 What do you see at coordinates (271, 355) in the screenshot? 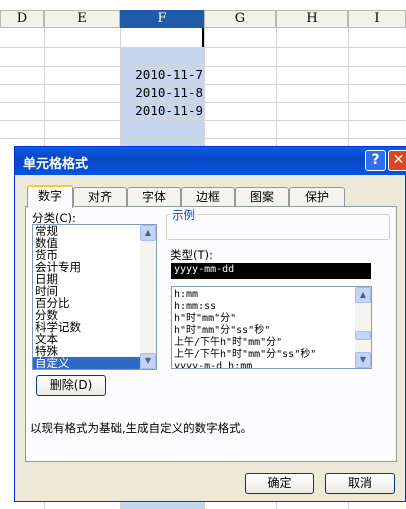
I see `type-item: 上午/下午h"时"mm"分"ss"秒"` at bounding box center [271, 355].